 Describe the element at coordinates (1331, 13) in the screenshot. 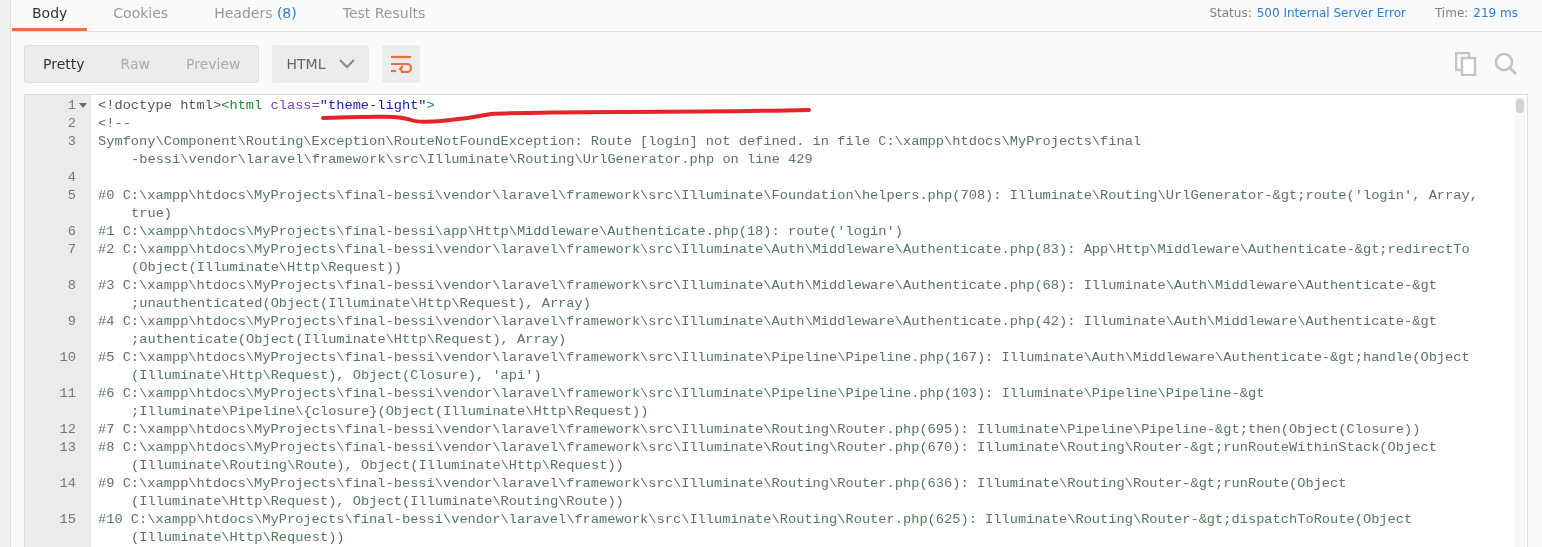

I see `status-value: 500 Internal Server Error` at that location.